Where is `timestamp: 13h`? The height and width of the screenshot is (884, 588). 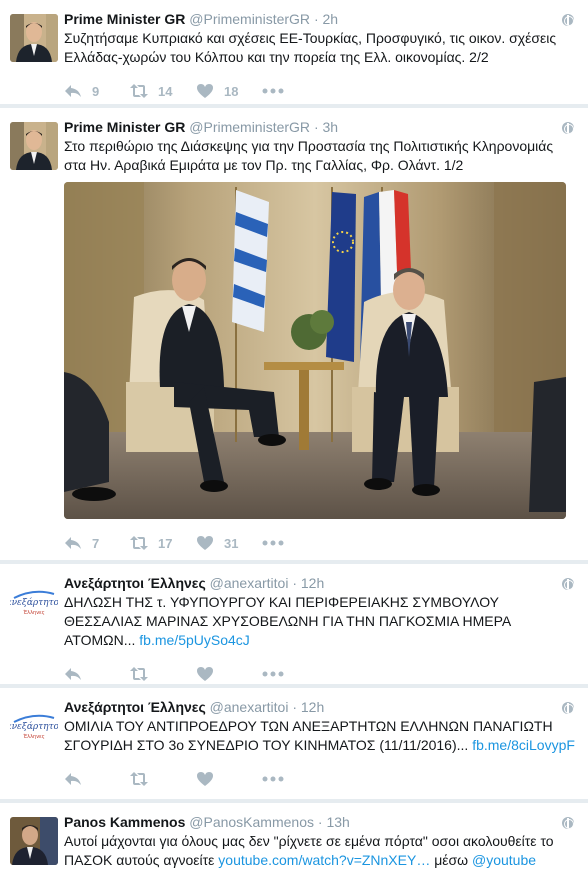
timestamp: 13h is located at coordinates (337, 822).